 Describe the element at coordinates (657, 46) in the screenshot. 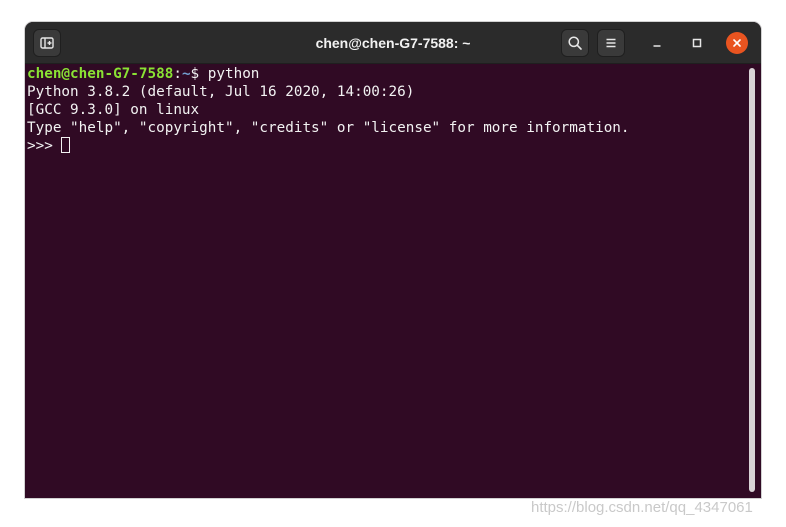

I see `minimize-icon` at that location.